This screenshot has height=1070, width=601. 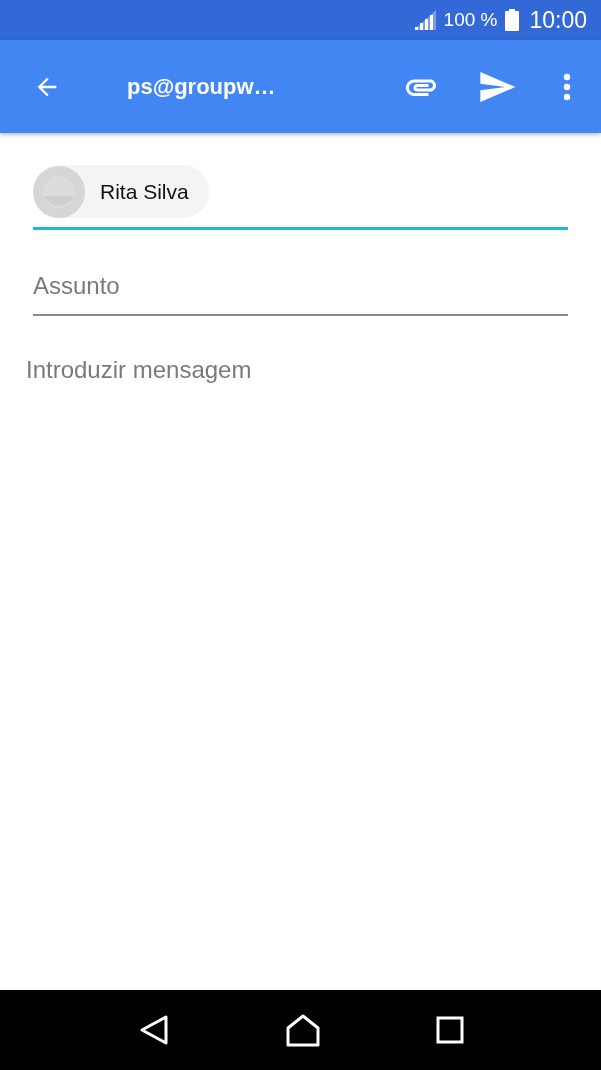 I want to click on recipient-chip: Rita Silva, so click(x=121, y=191).